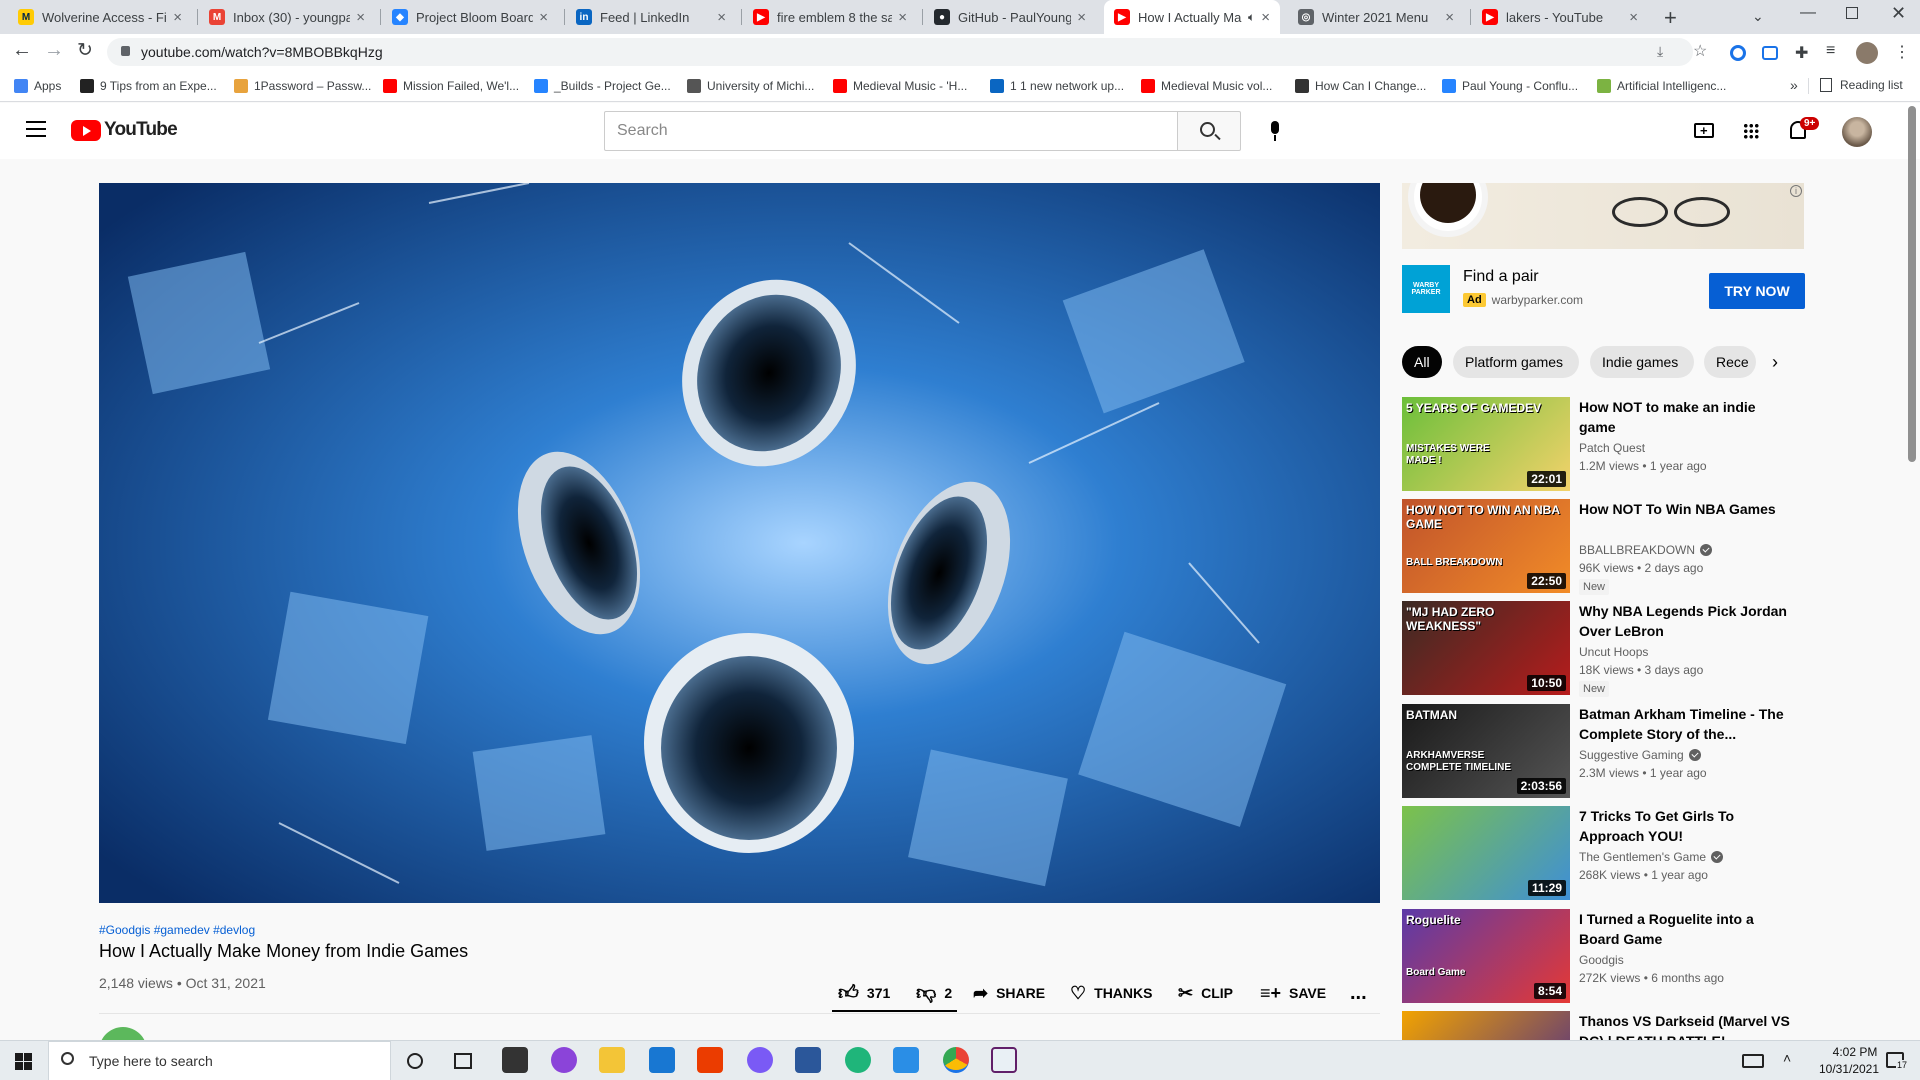  What do you see at coordinates (1700, 51) in the screenshot?
I see `bookmark-star-icon: ☆` at bounding box center [1700, 51].